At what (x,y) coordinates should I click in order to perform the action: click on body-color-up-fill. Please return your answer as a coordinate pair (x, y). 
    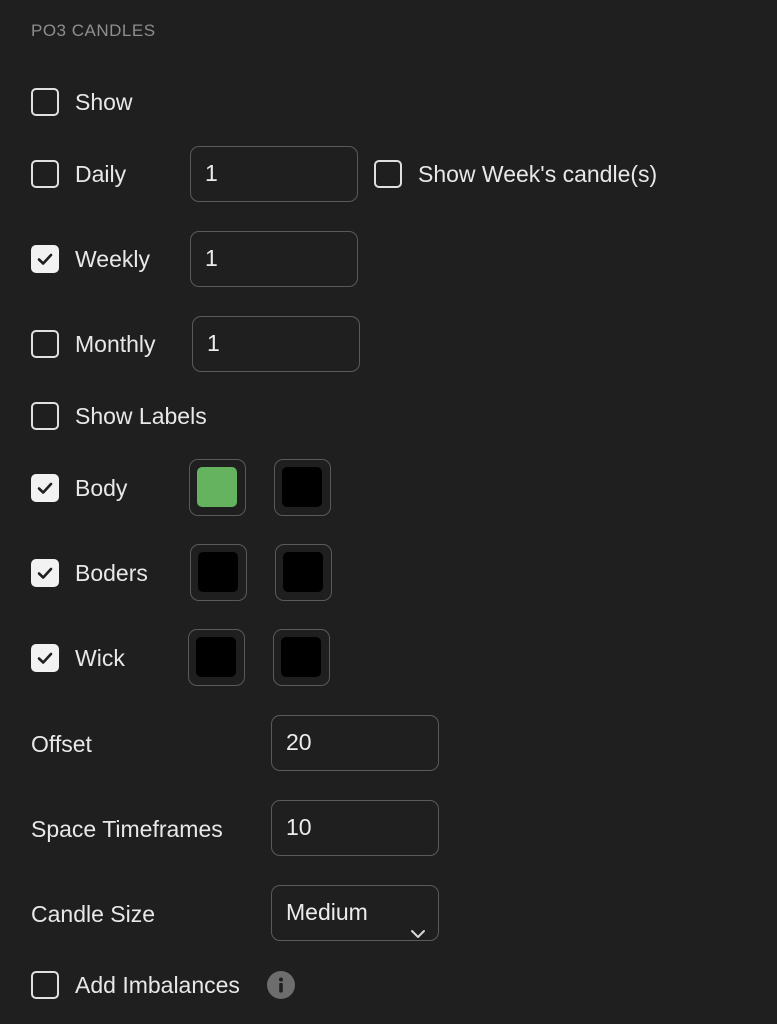
    Looking at the image, I should click on (217, 487).